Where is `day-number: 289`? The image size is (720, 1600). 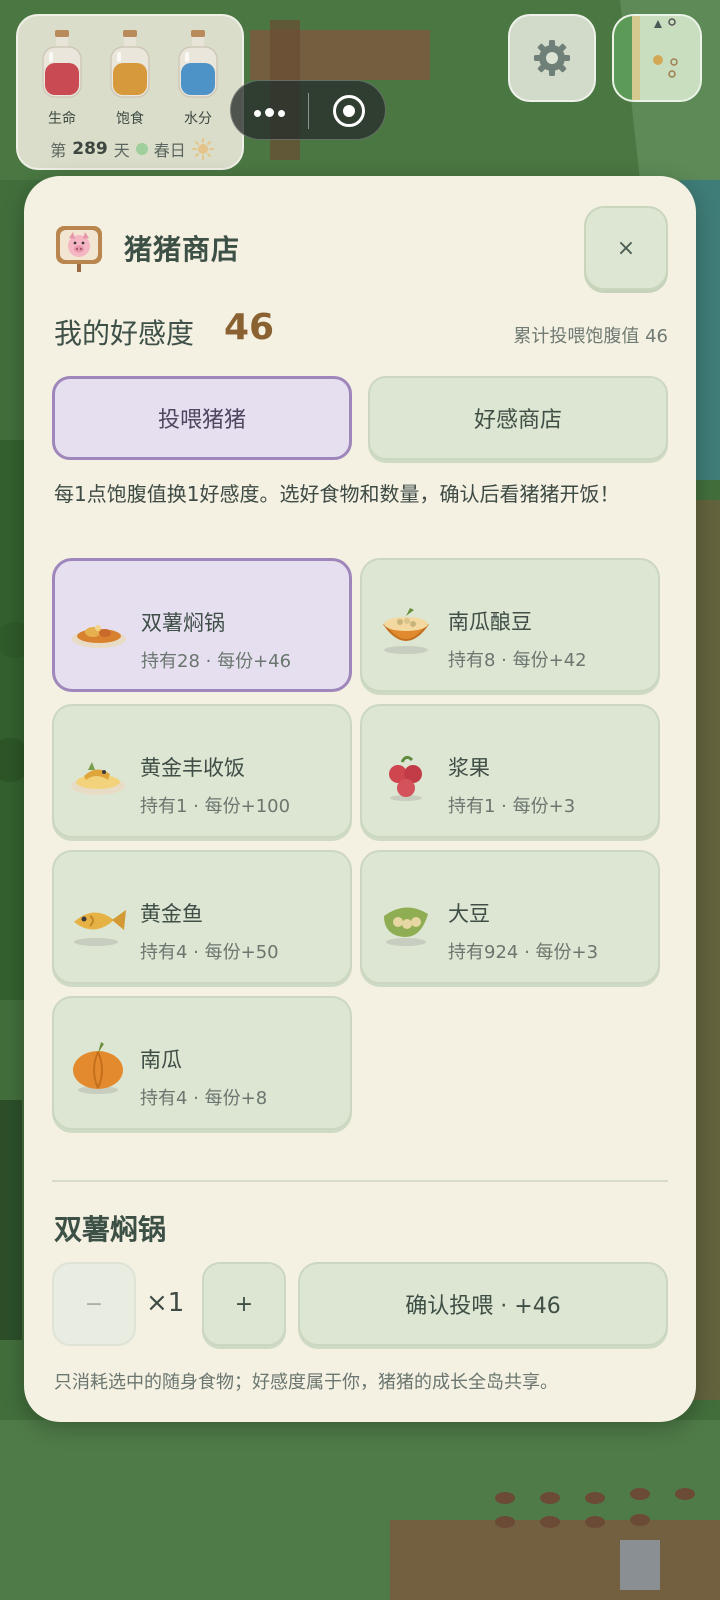 day-number: 289 is located at coordinates (90, 149).